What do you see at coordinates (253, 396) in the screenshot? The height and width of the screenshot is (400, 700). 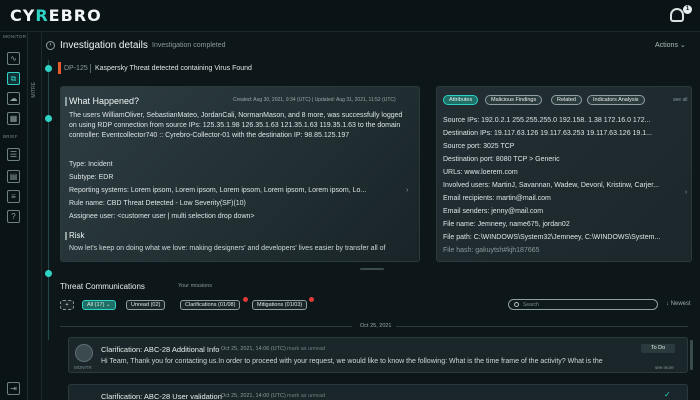 I see `message-date: Oct 25, 2021, 14:00 (UTC)` at bounding box center [253, 396].